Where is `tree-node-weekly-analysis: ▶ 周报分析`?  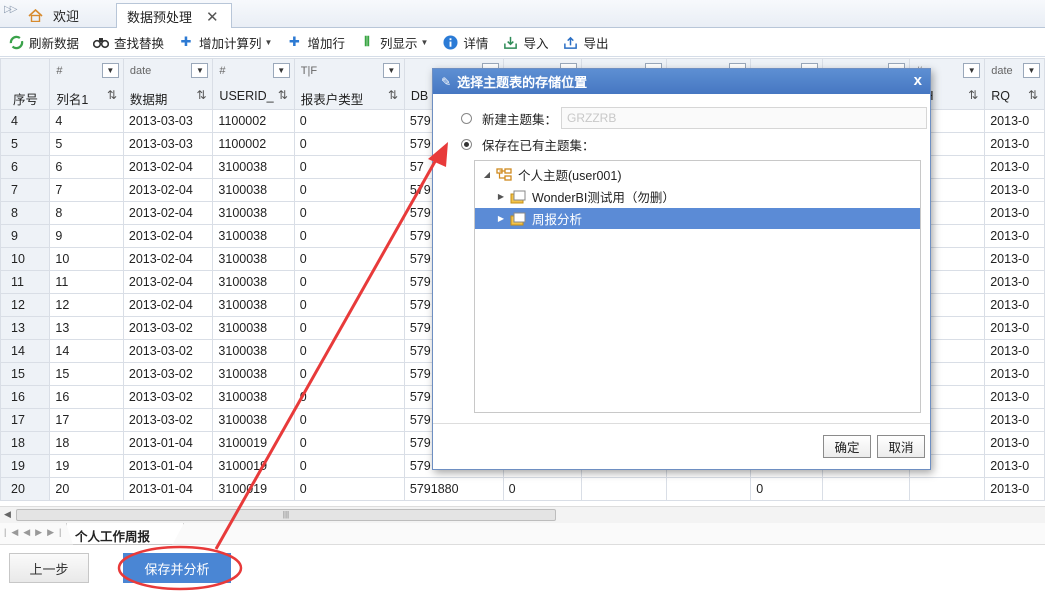 tree-node-weekly-analysis: ▶ 周报分析 is located at coordinates (697, 218).